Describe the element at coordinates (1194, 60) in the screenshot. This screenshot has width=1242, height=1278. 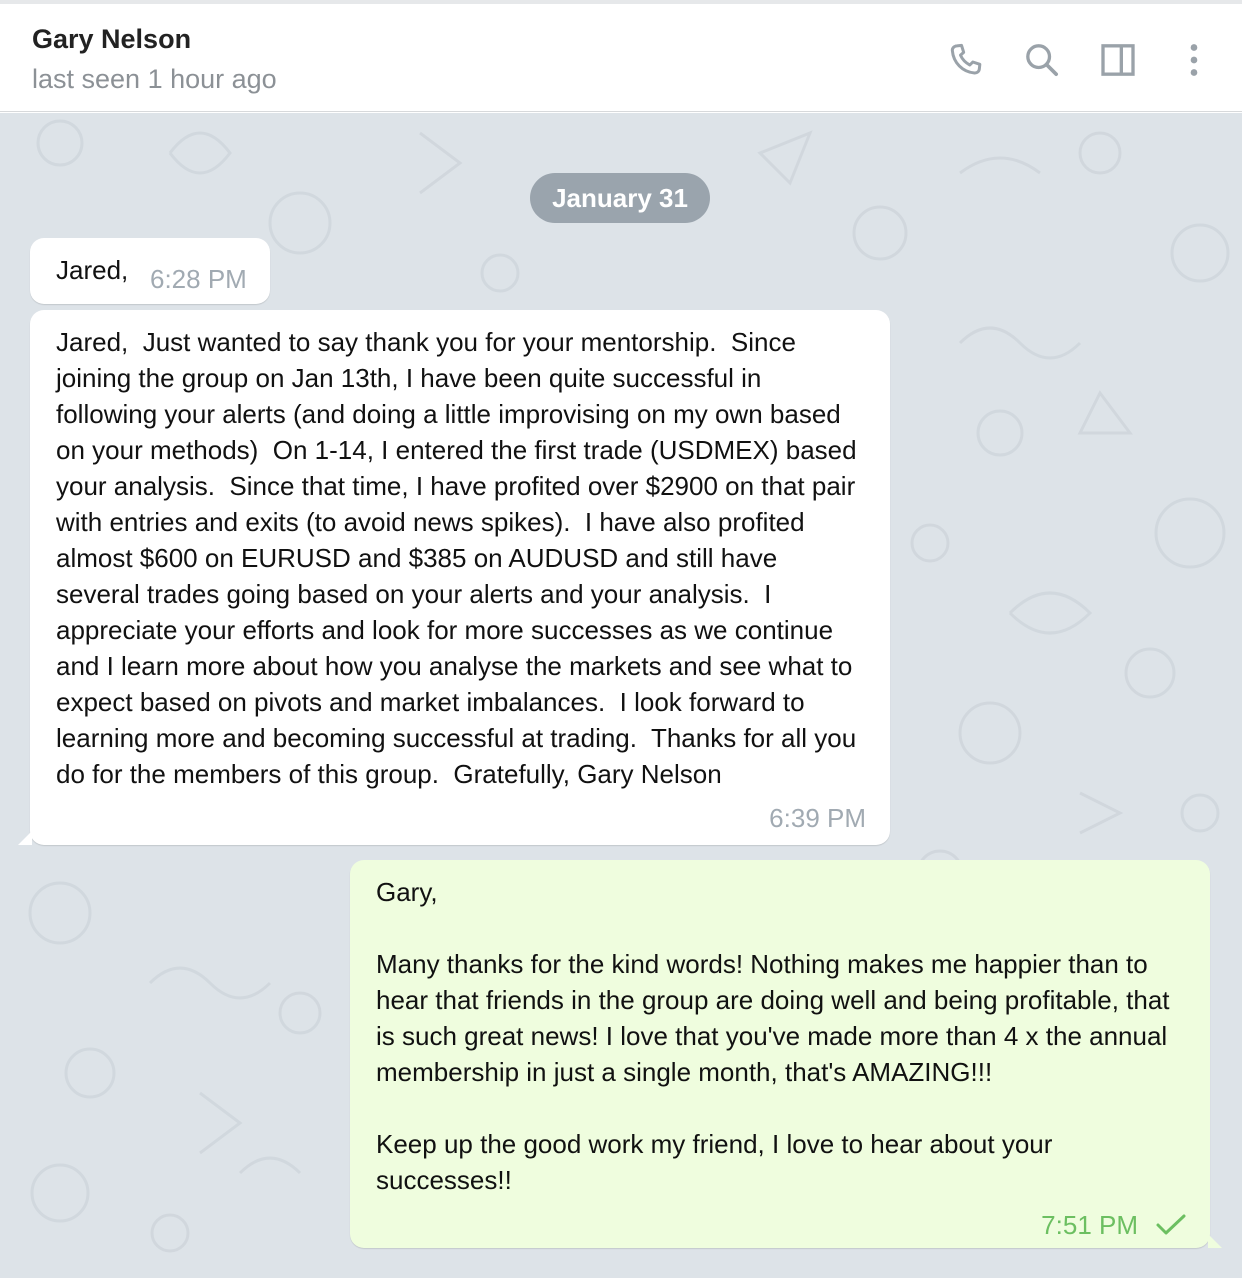
I see `more-vertical-icon` at that location.